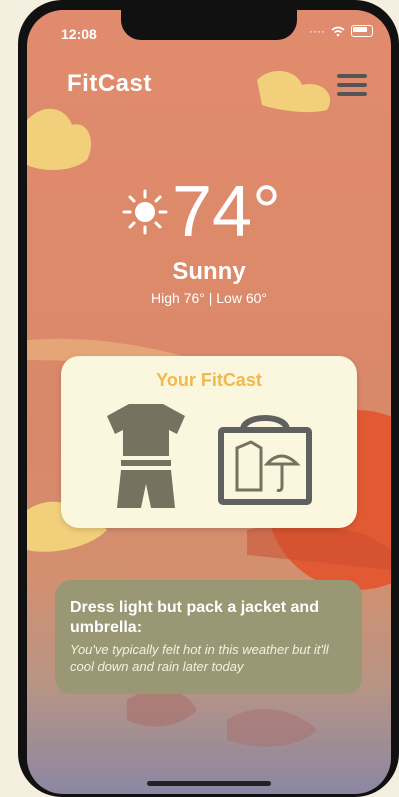  What do you see at coordinates (145, 212) in the screenshot?
I see `sun-icon` at bounding box center [145, 212].